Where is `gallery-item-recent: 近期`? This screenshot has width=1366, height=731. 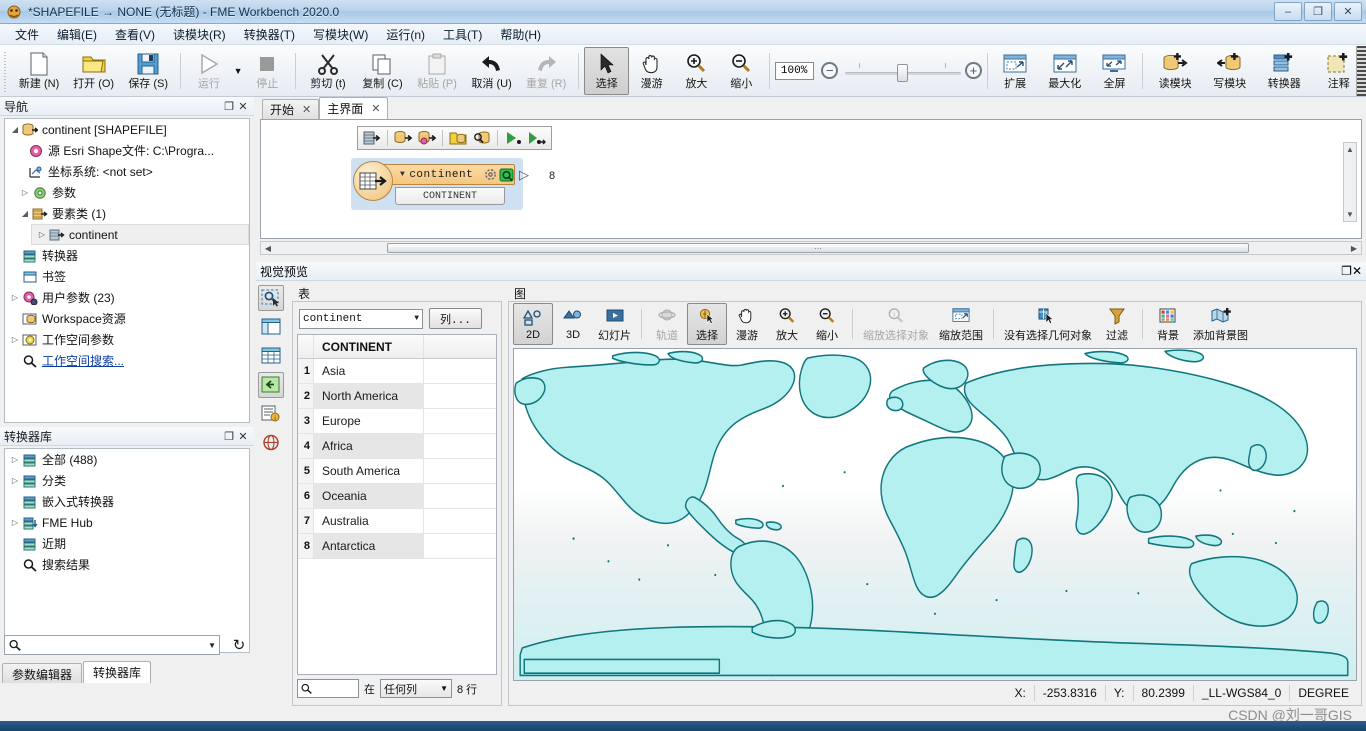
gallery-item-recent: 近期 is located at coordinates (127, 543).